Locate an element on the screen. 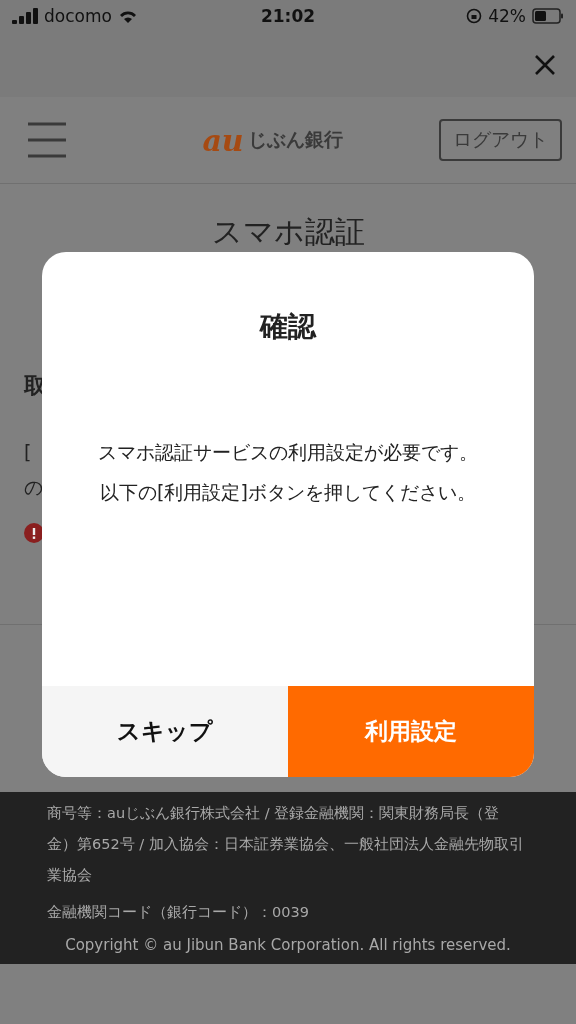 This screenshot has width=576, height=1024. body-text: の is located at coordinates (33, 487).